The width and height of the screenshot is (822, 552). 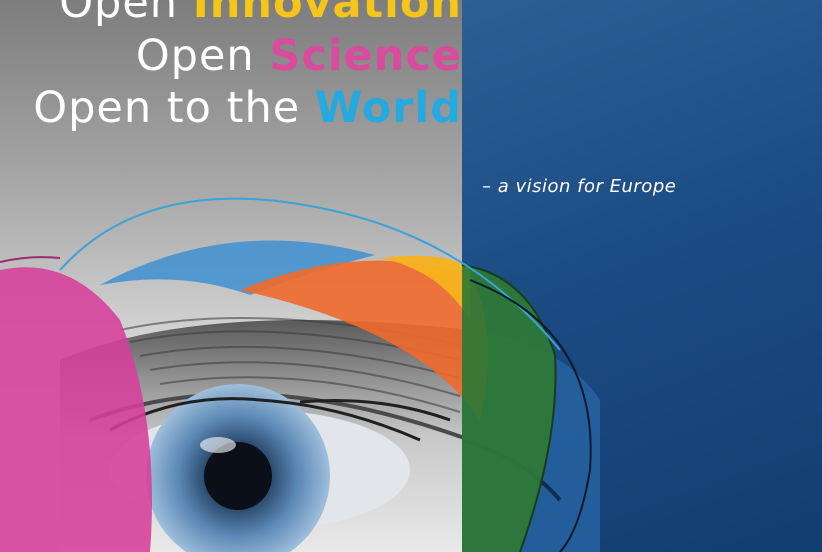 What do you see at coordinates (365, 56) in the screenshot?
I see `title-science: Science` at bounding box center [365, 56].